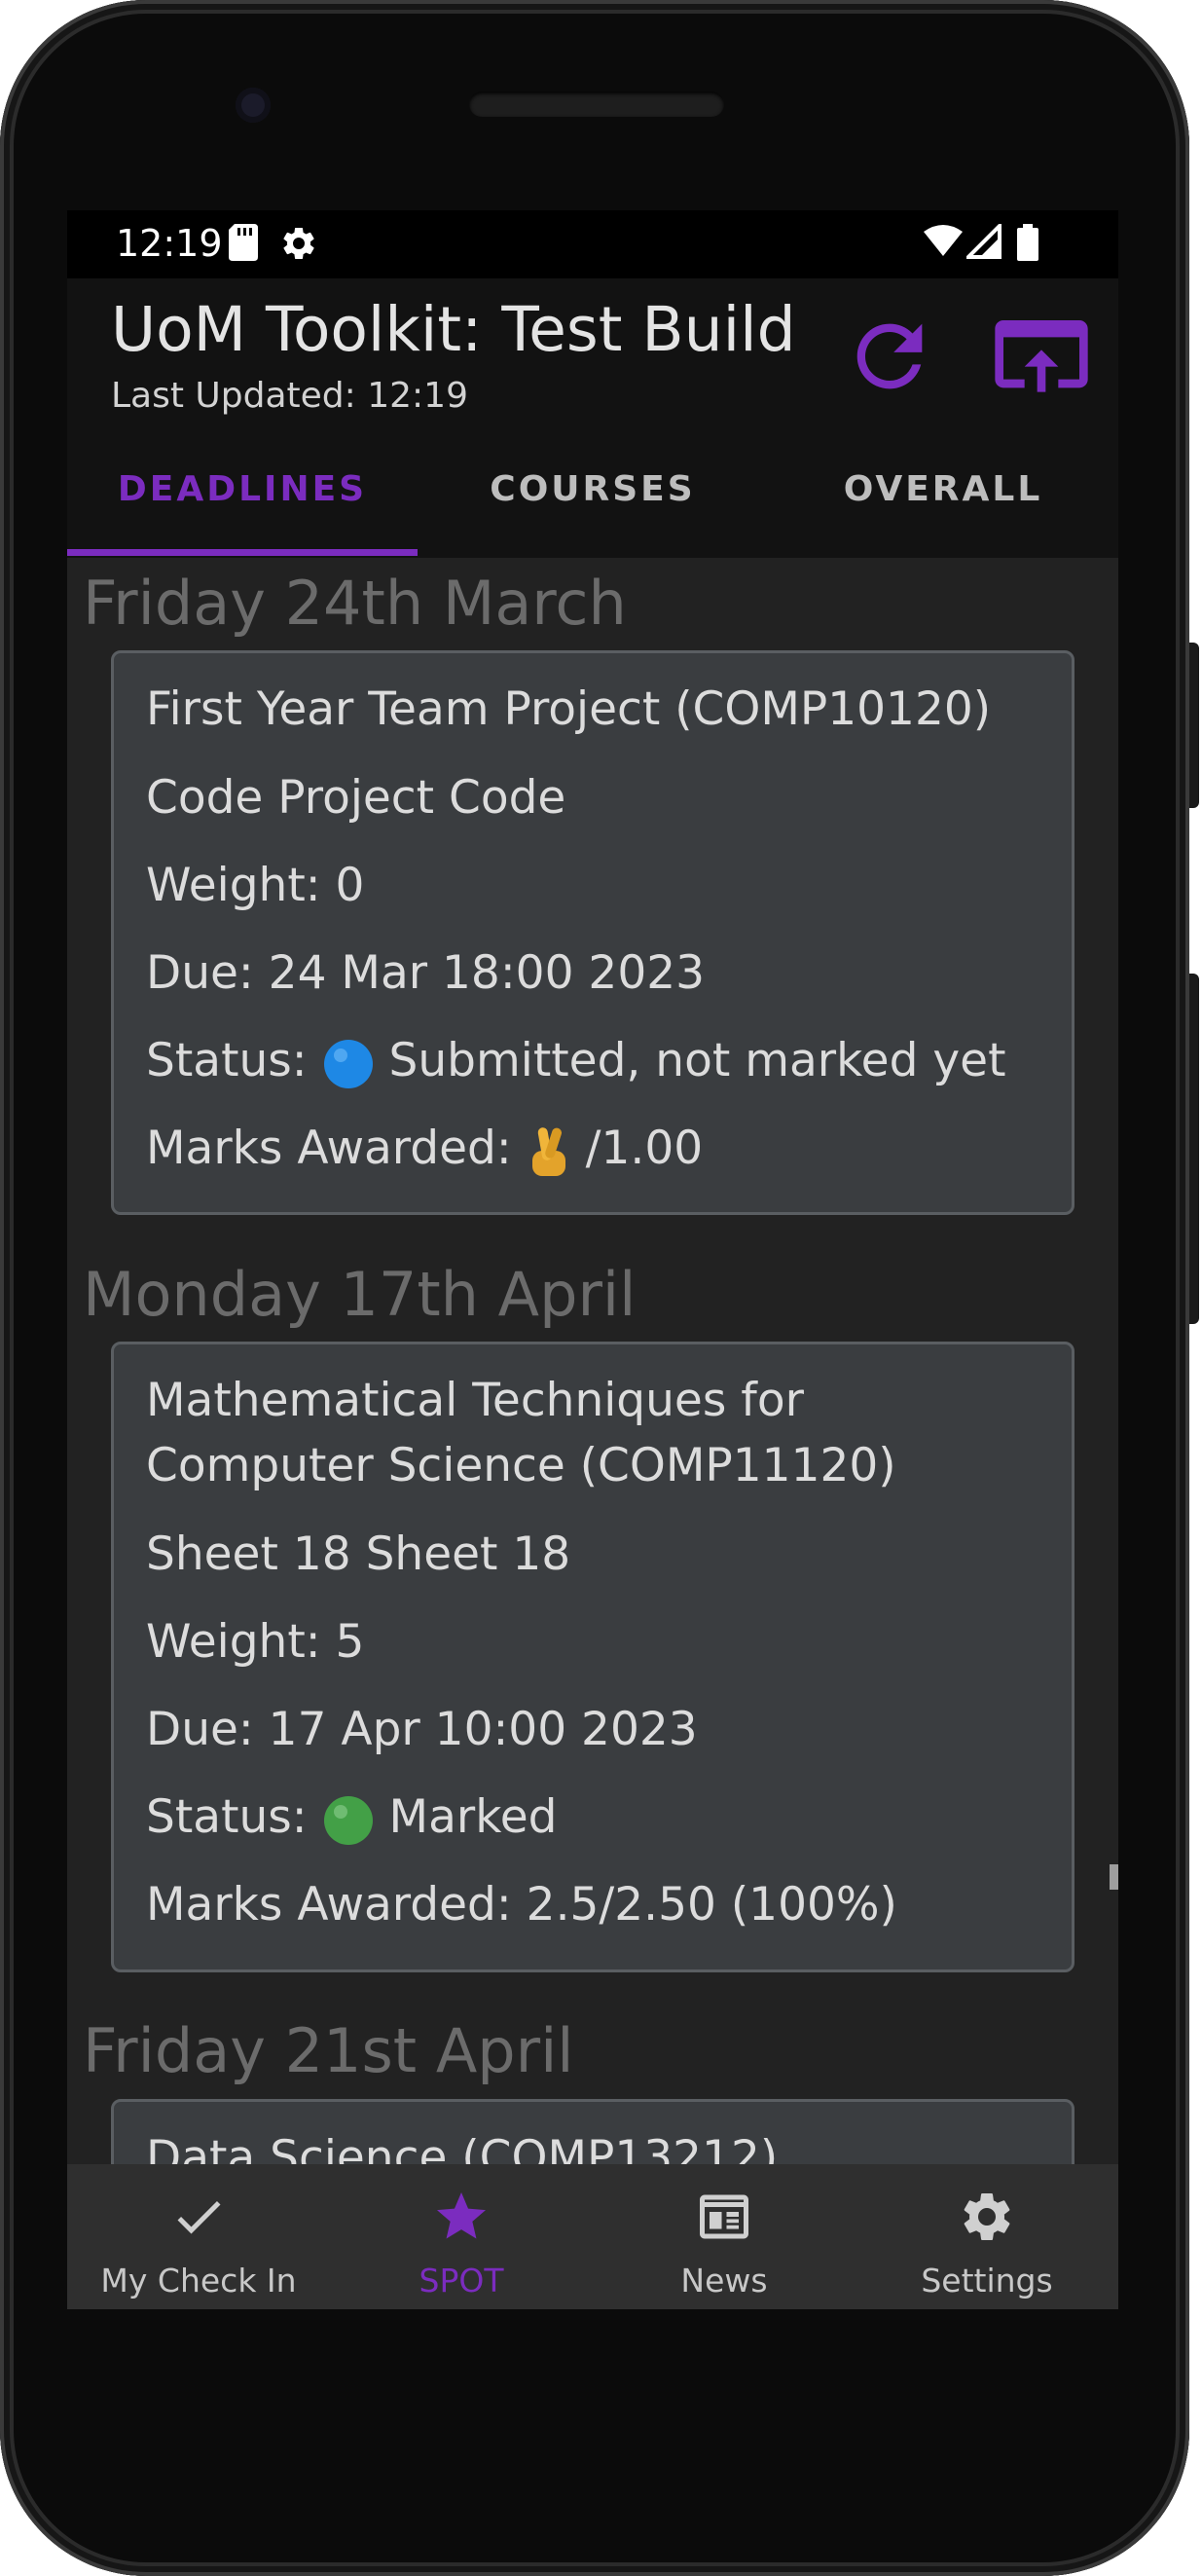 This screenshot has width=1202, height=2576. What do you see at coordinates (198, 2281) in the screenshot?
I see `nav-label: My Check In` at bounding box center [198, 2281].